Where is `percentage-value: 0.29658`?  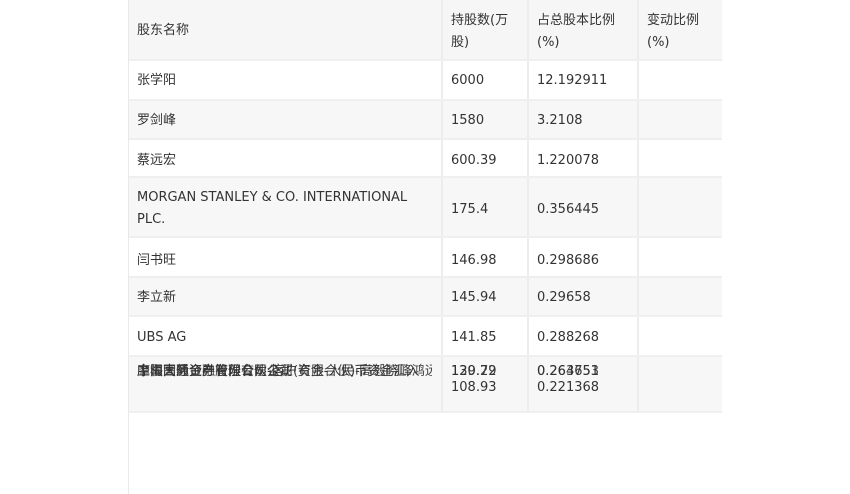
percentage-value: 0.29658 is located at coordinates (564, 297).